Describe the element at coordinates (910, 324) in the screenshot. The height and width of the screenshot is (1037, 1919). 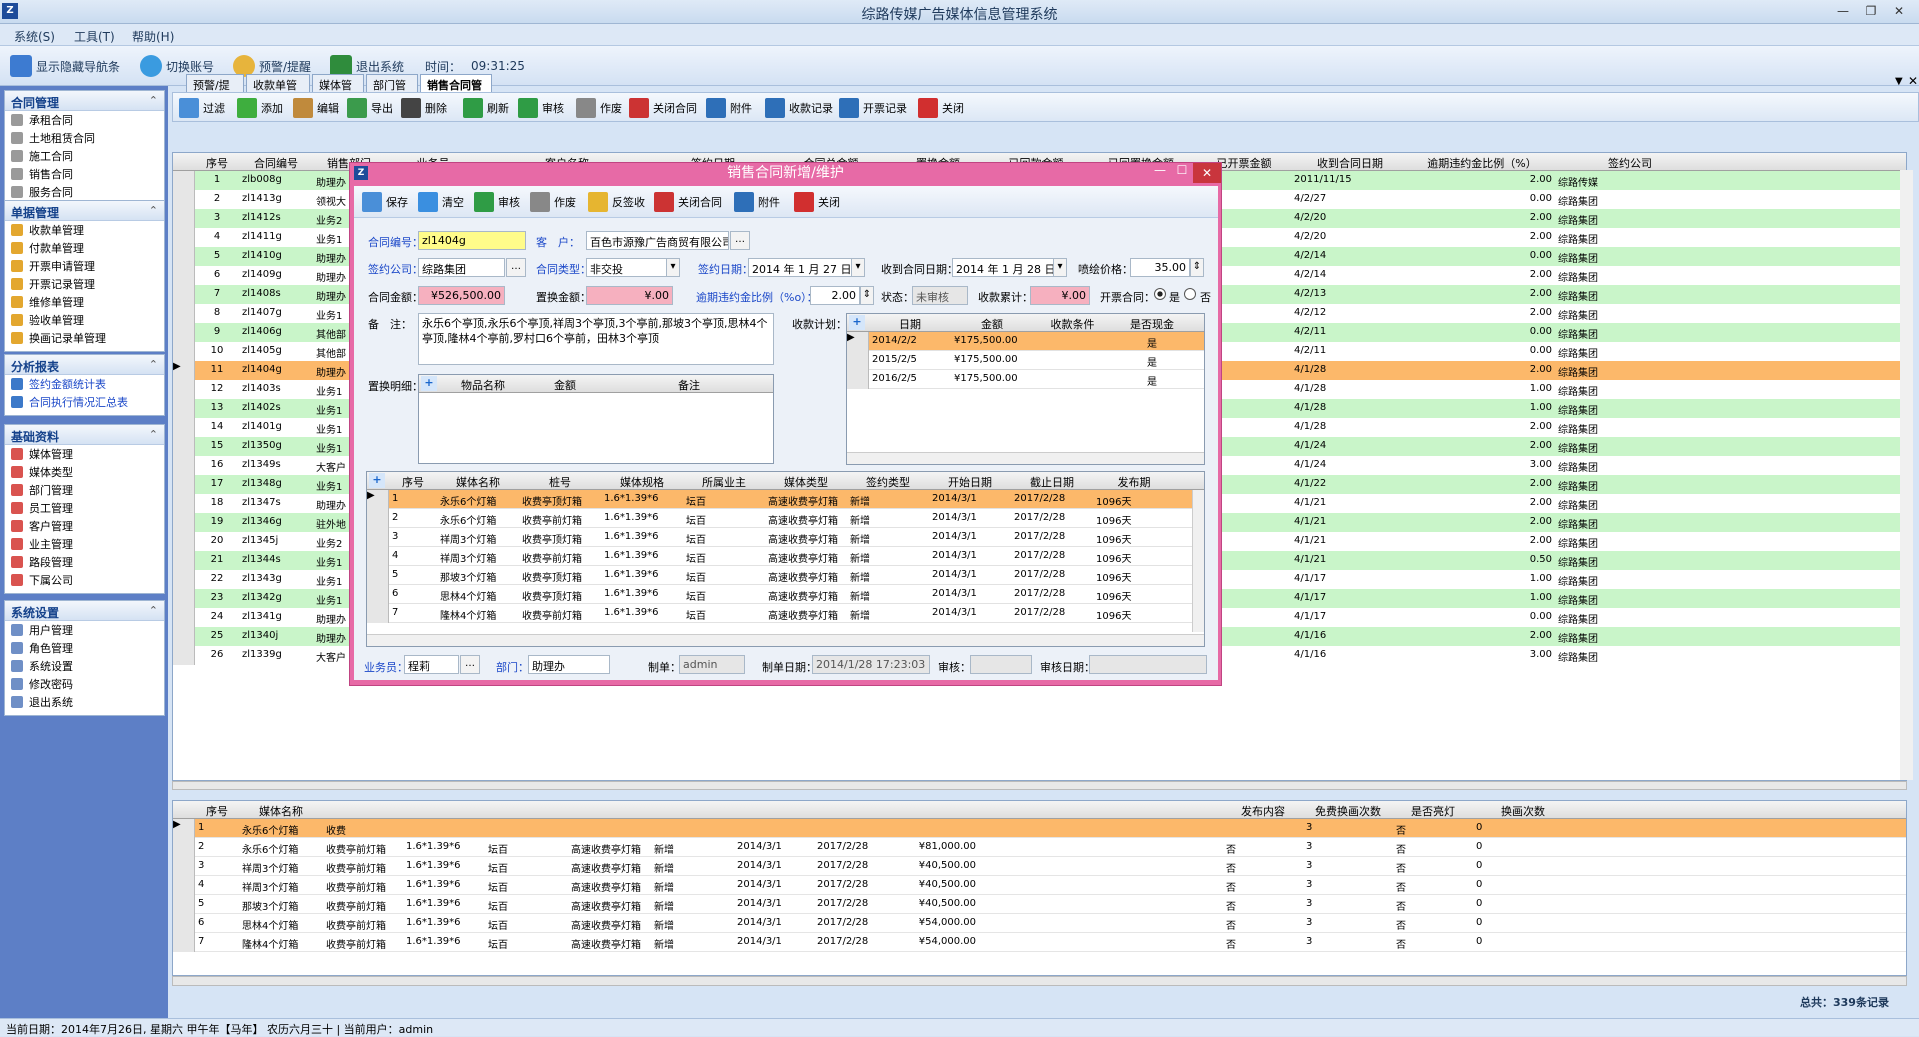
I see `column-header: 日期` at that location.